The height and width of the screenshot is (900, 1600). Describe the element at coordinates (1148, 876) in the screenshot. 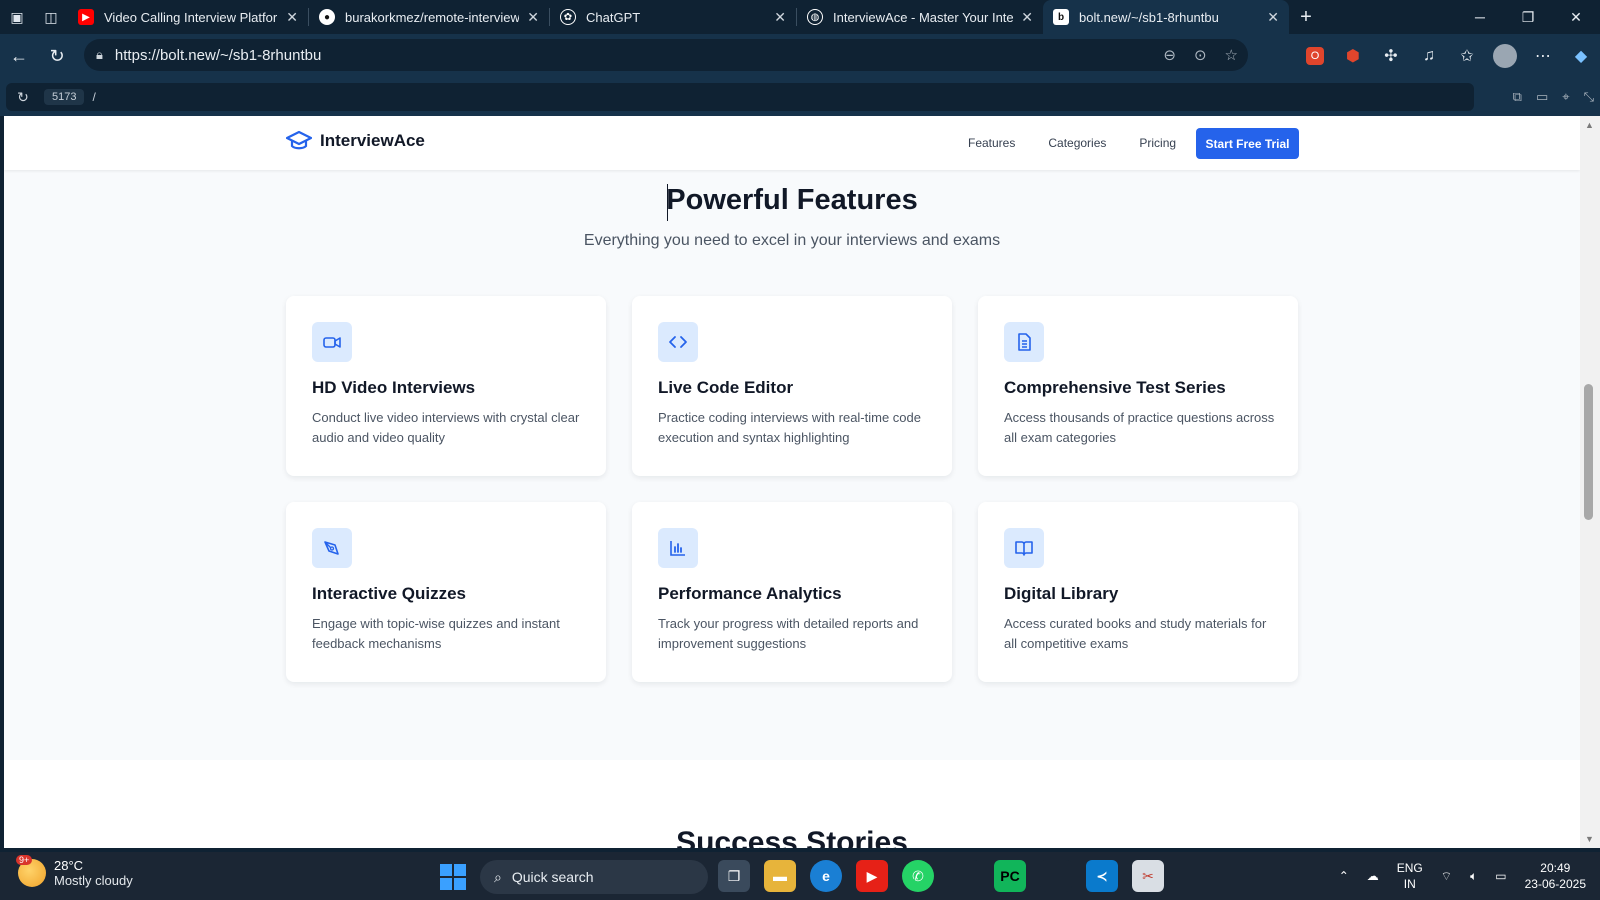

I see `snipping-tool-icon: ✂` at that location.